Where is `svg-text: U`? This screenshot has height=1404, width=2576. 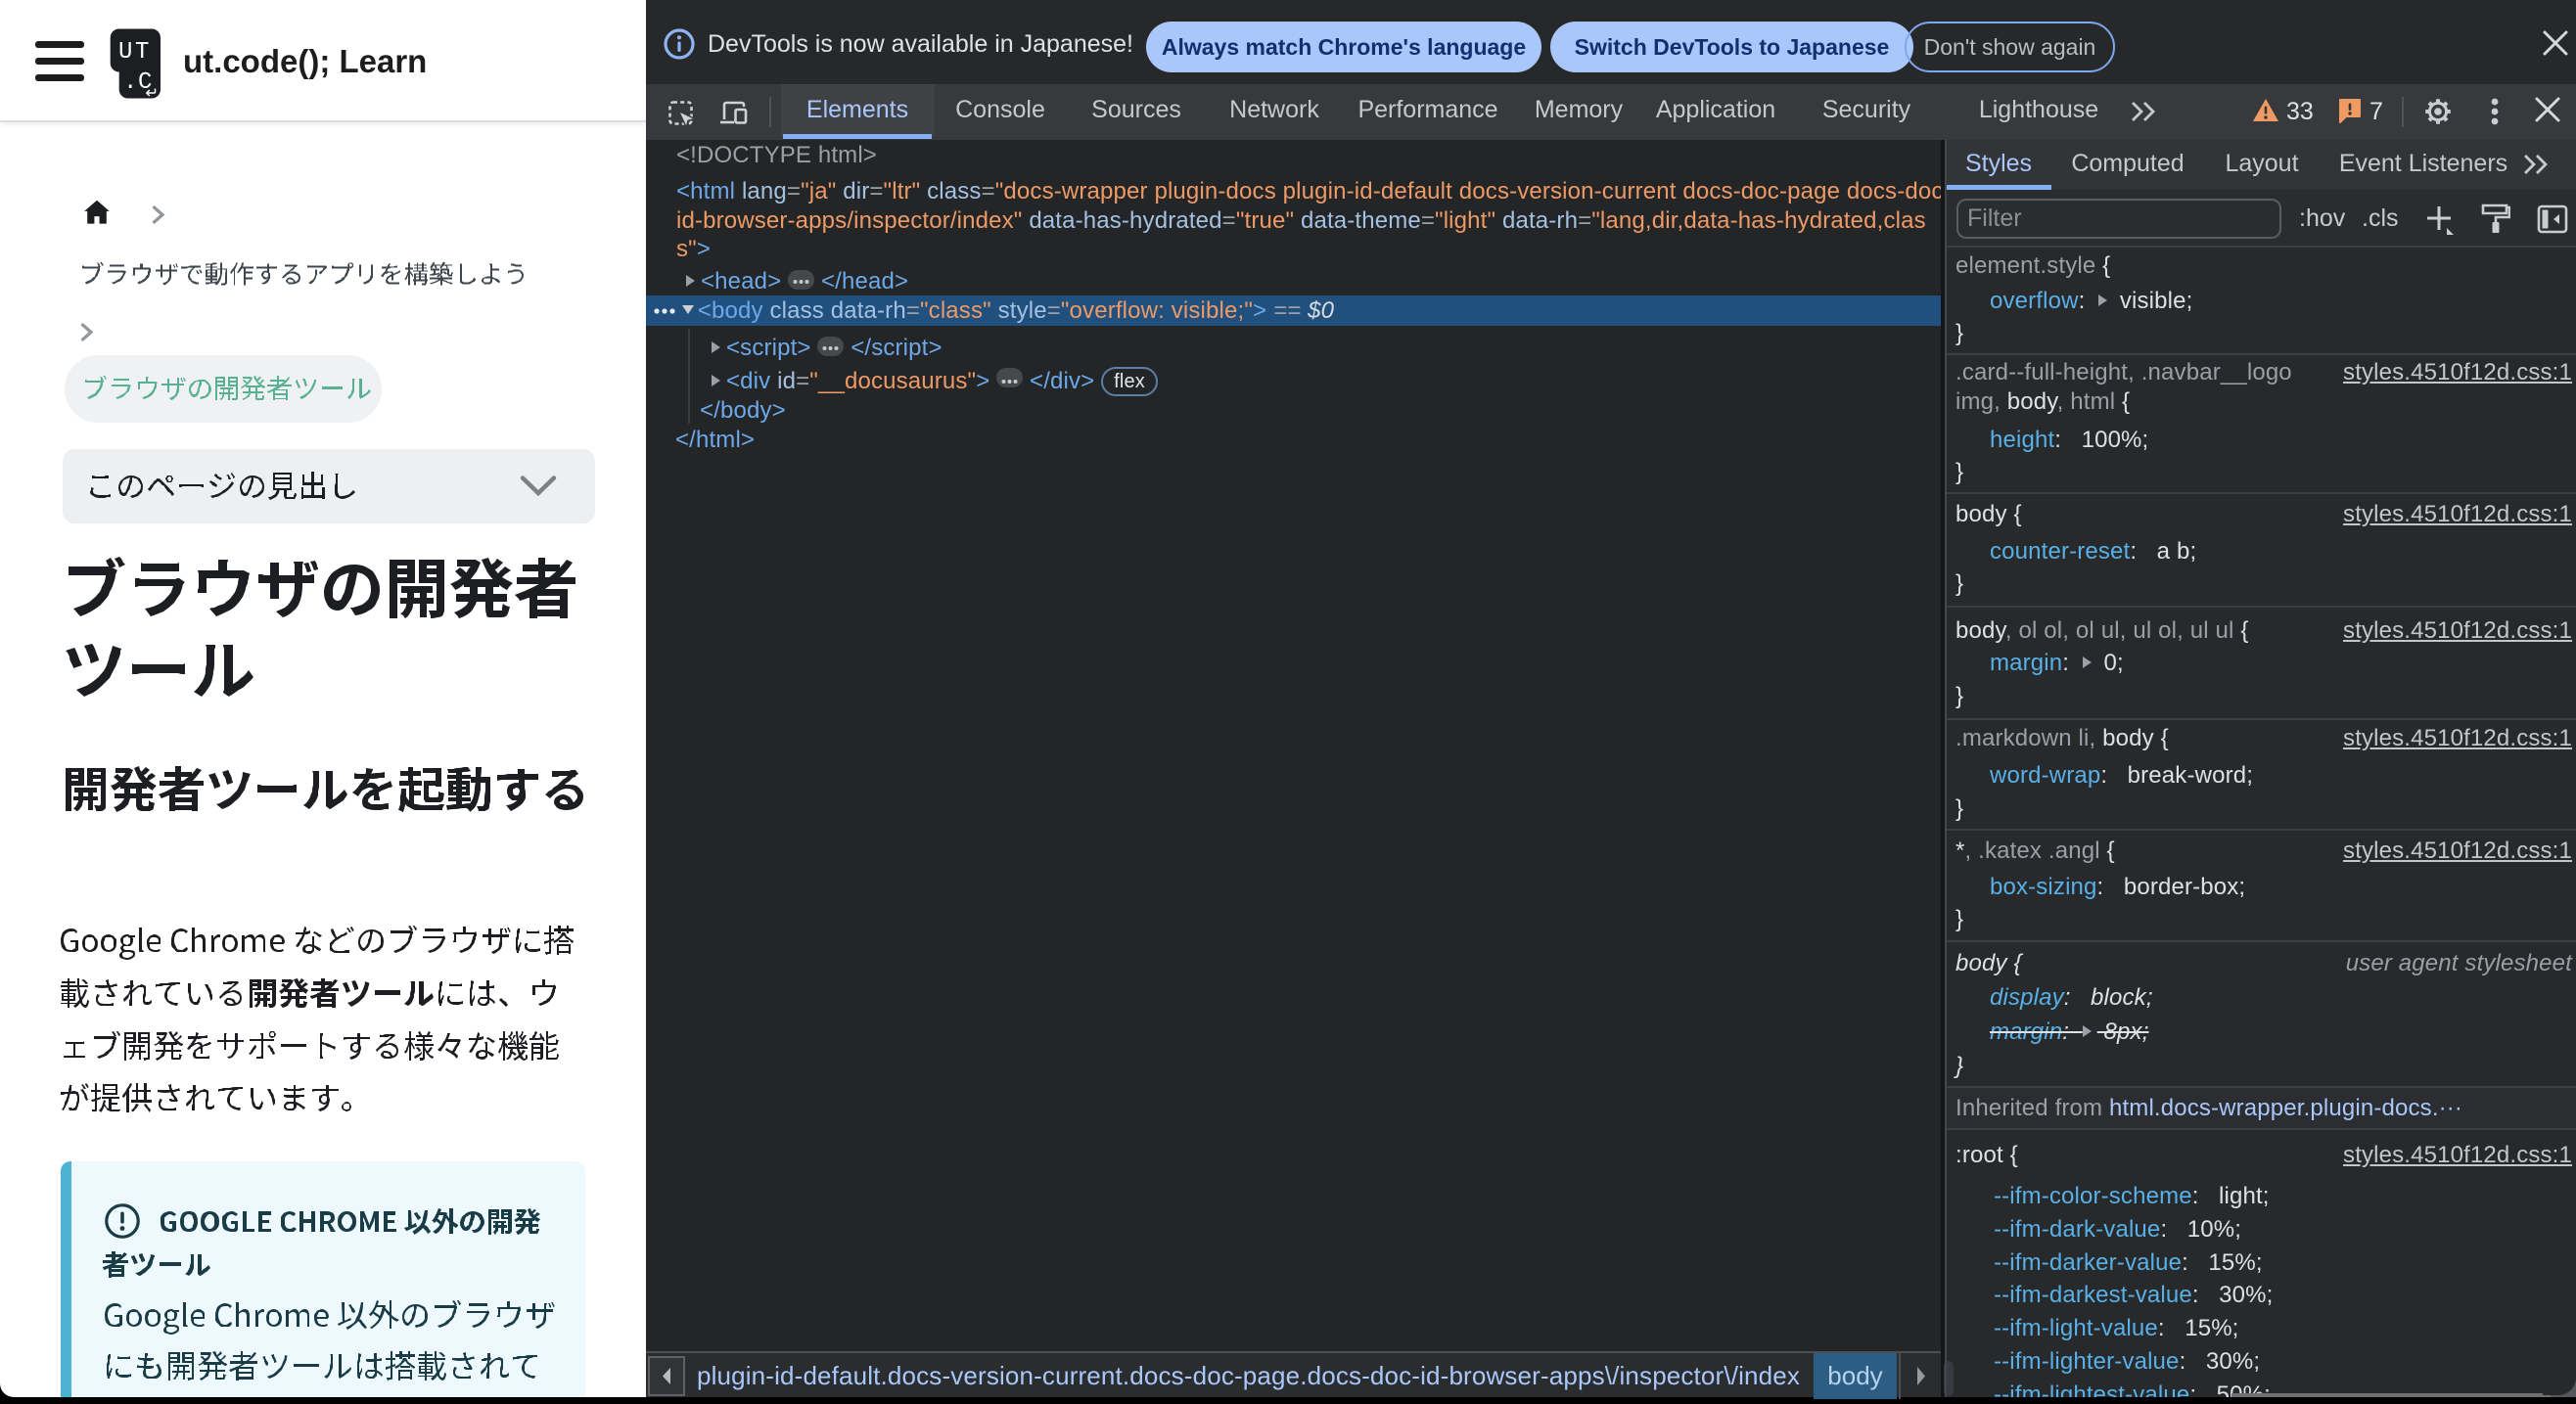
svg-text: U is located at coordinates (125, 52).